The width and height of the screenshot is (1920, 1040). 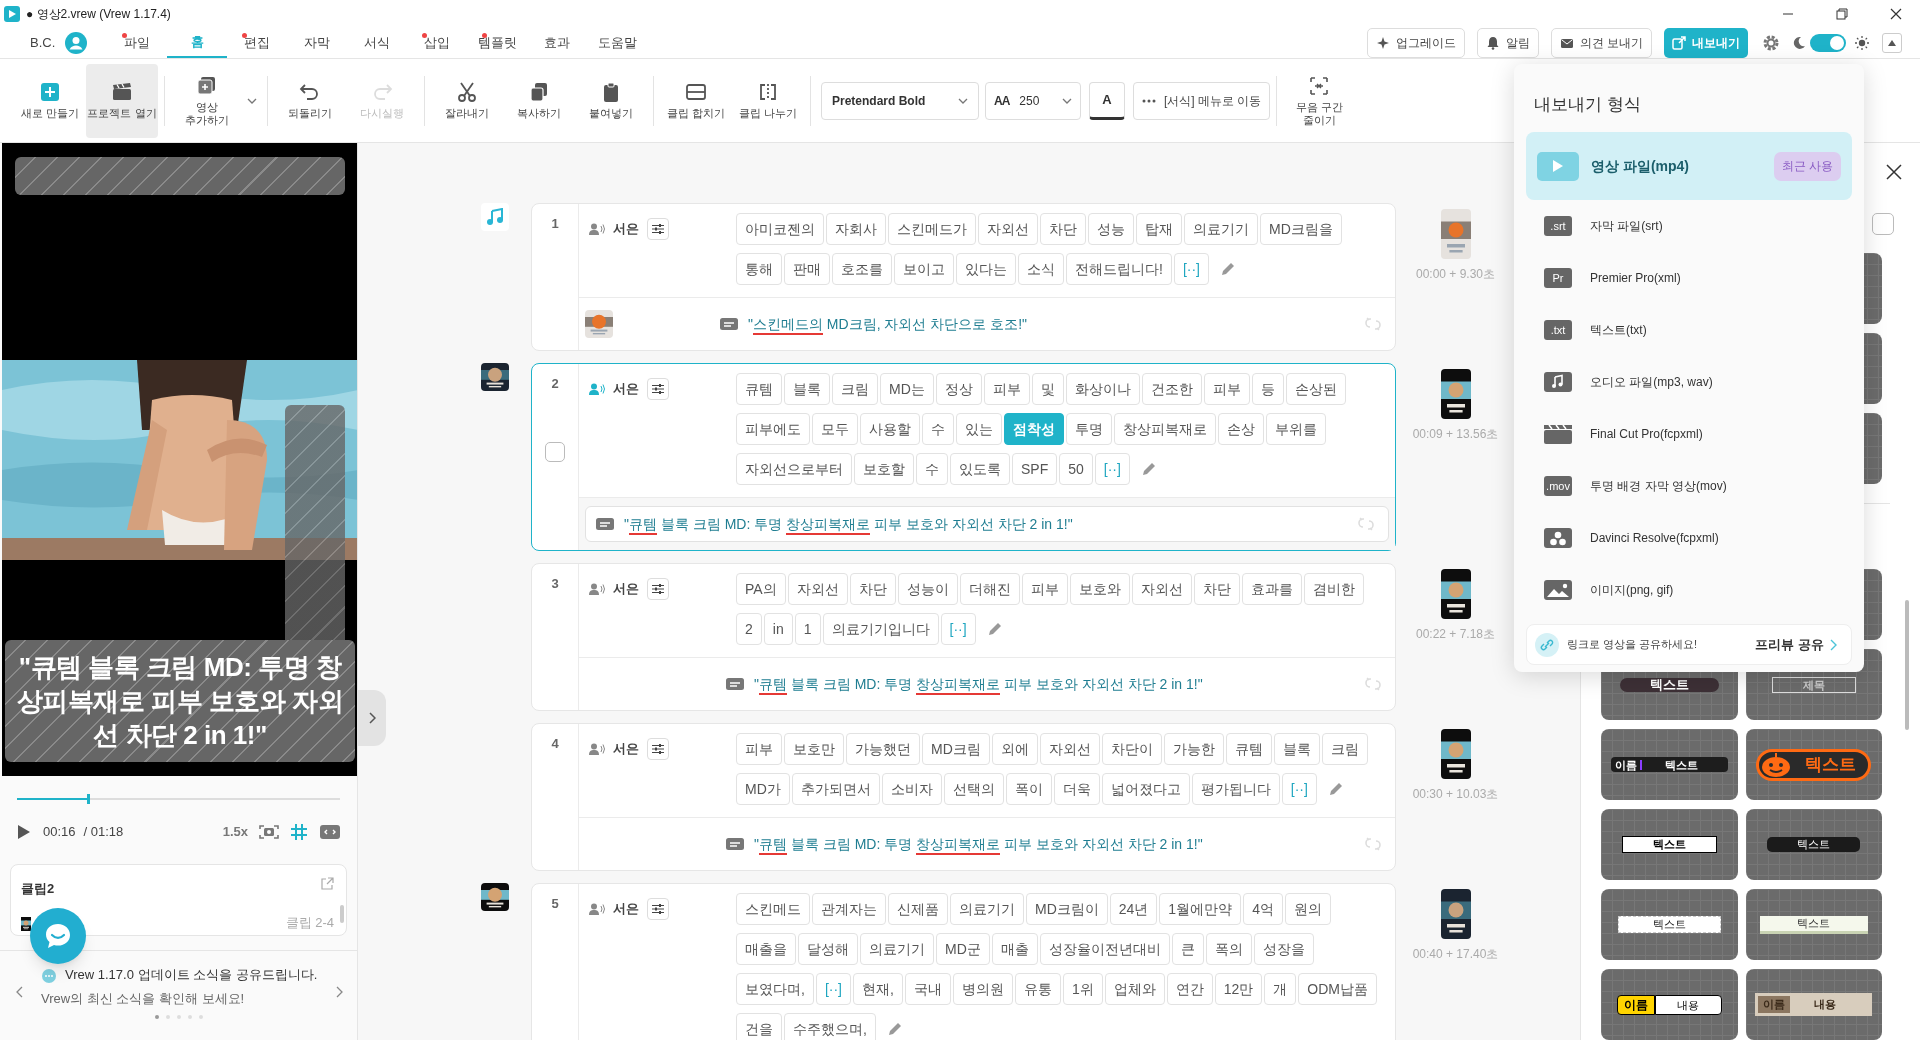 I want to click on progress-slider, so click(x=178, y=799).